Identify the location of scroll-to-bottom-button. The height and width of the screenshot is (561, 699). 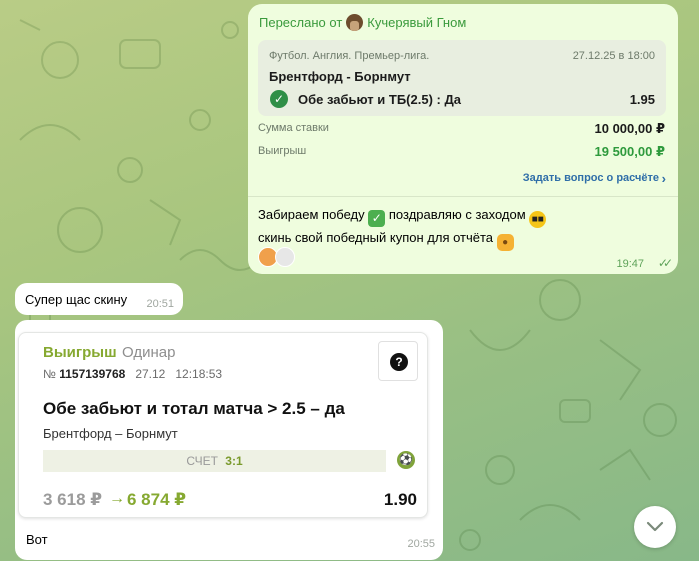
(655, 527).